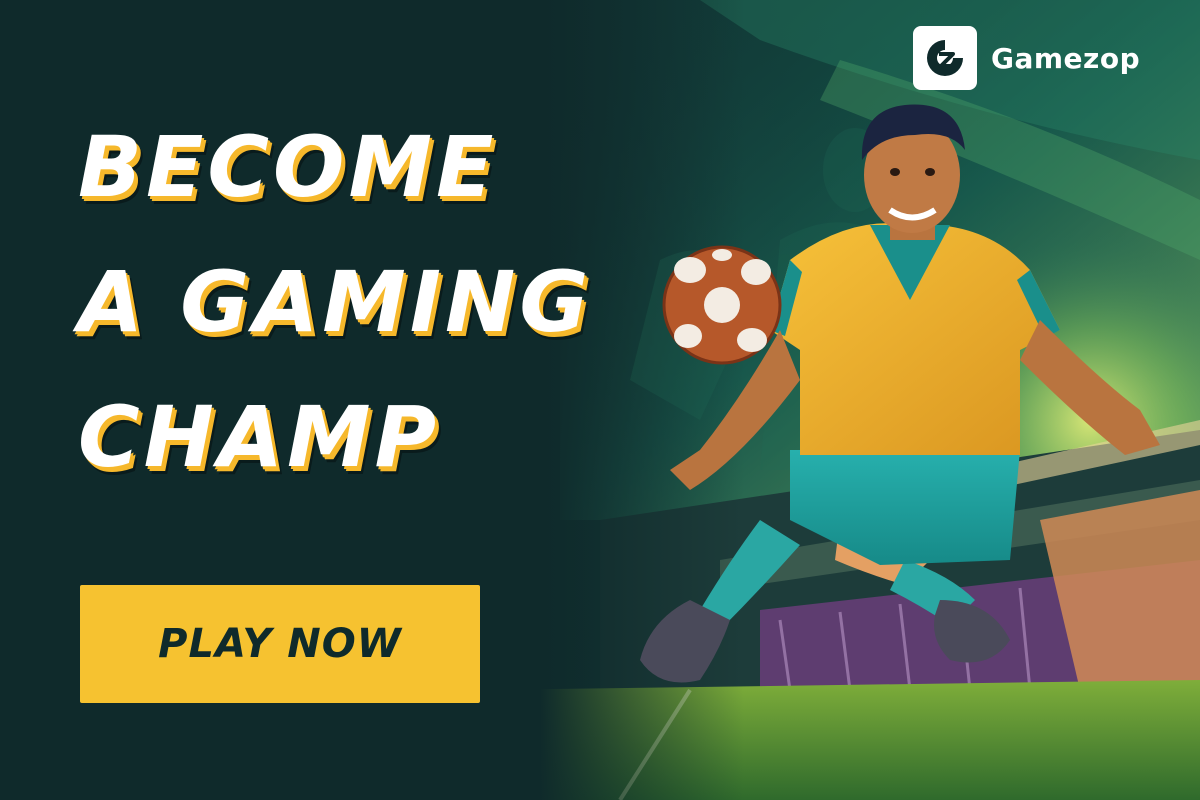 Image resolution: width=1200 pixels, height=800 pixels. I want to click on brand-name: Gamezop, so click(1066, 58).